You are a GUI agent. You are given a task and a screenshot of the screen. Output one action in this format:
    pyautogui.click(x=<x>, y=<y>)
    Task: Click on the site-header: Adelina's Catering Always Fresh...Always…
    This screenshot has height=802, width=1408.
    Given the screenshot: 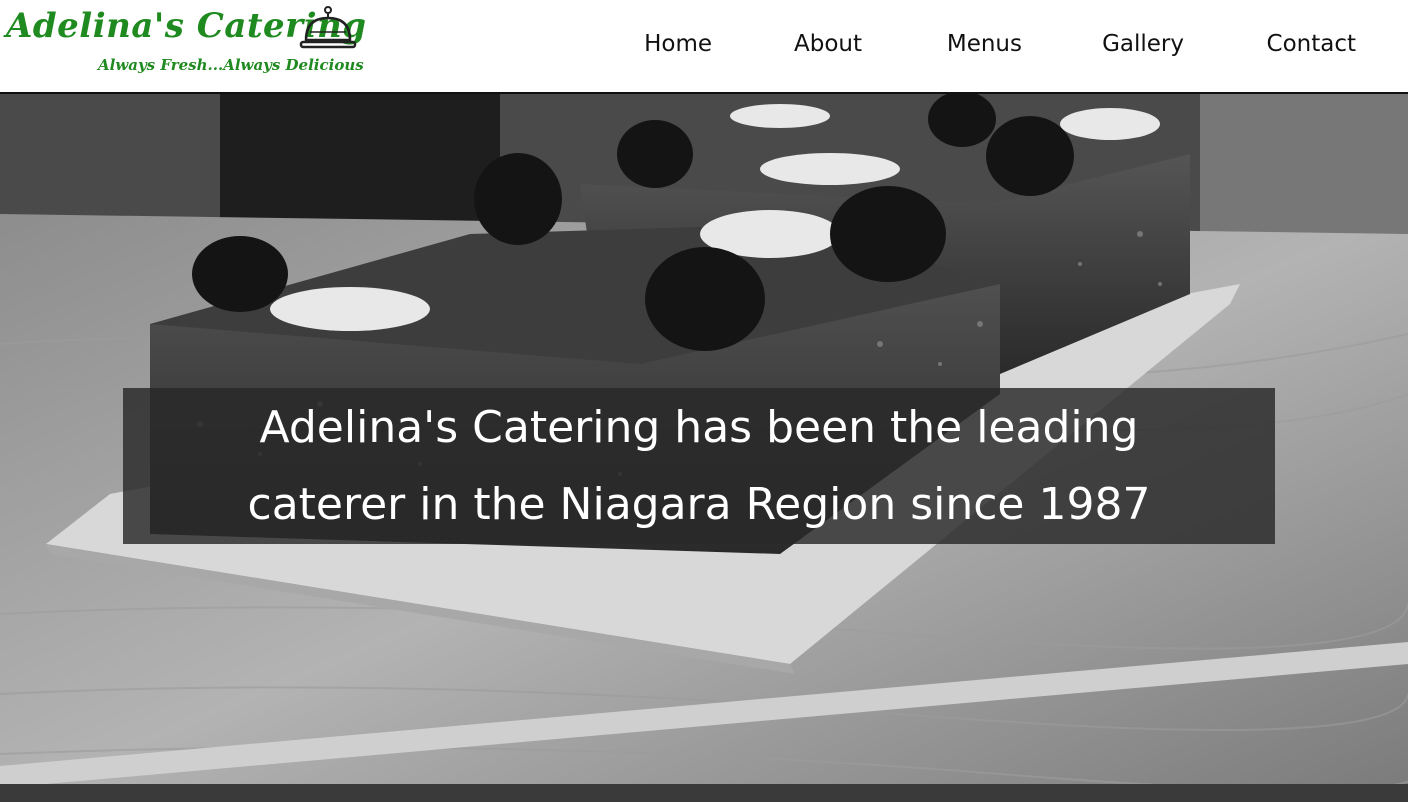 What is the action you would take?
    pyautogui.click(x=704, y=47)
    